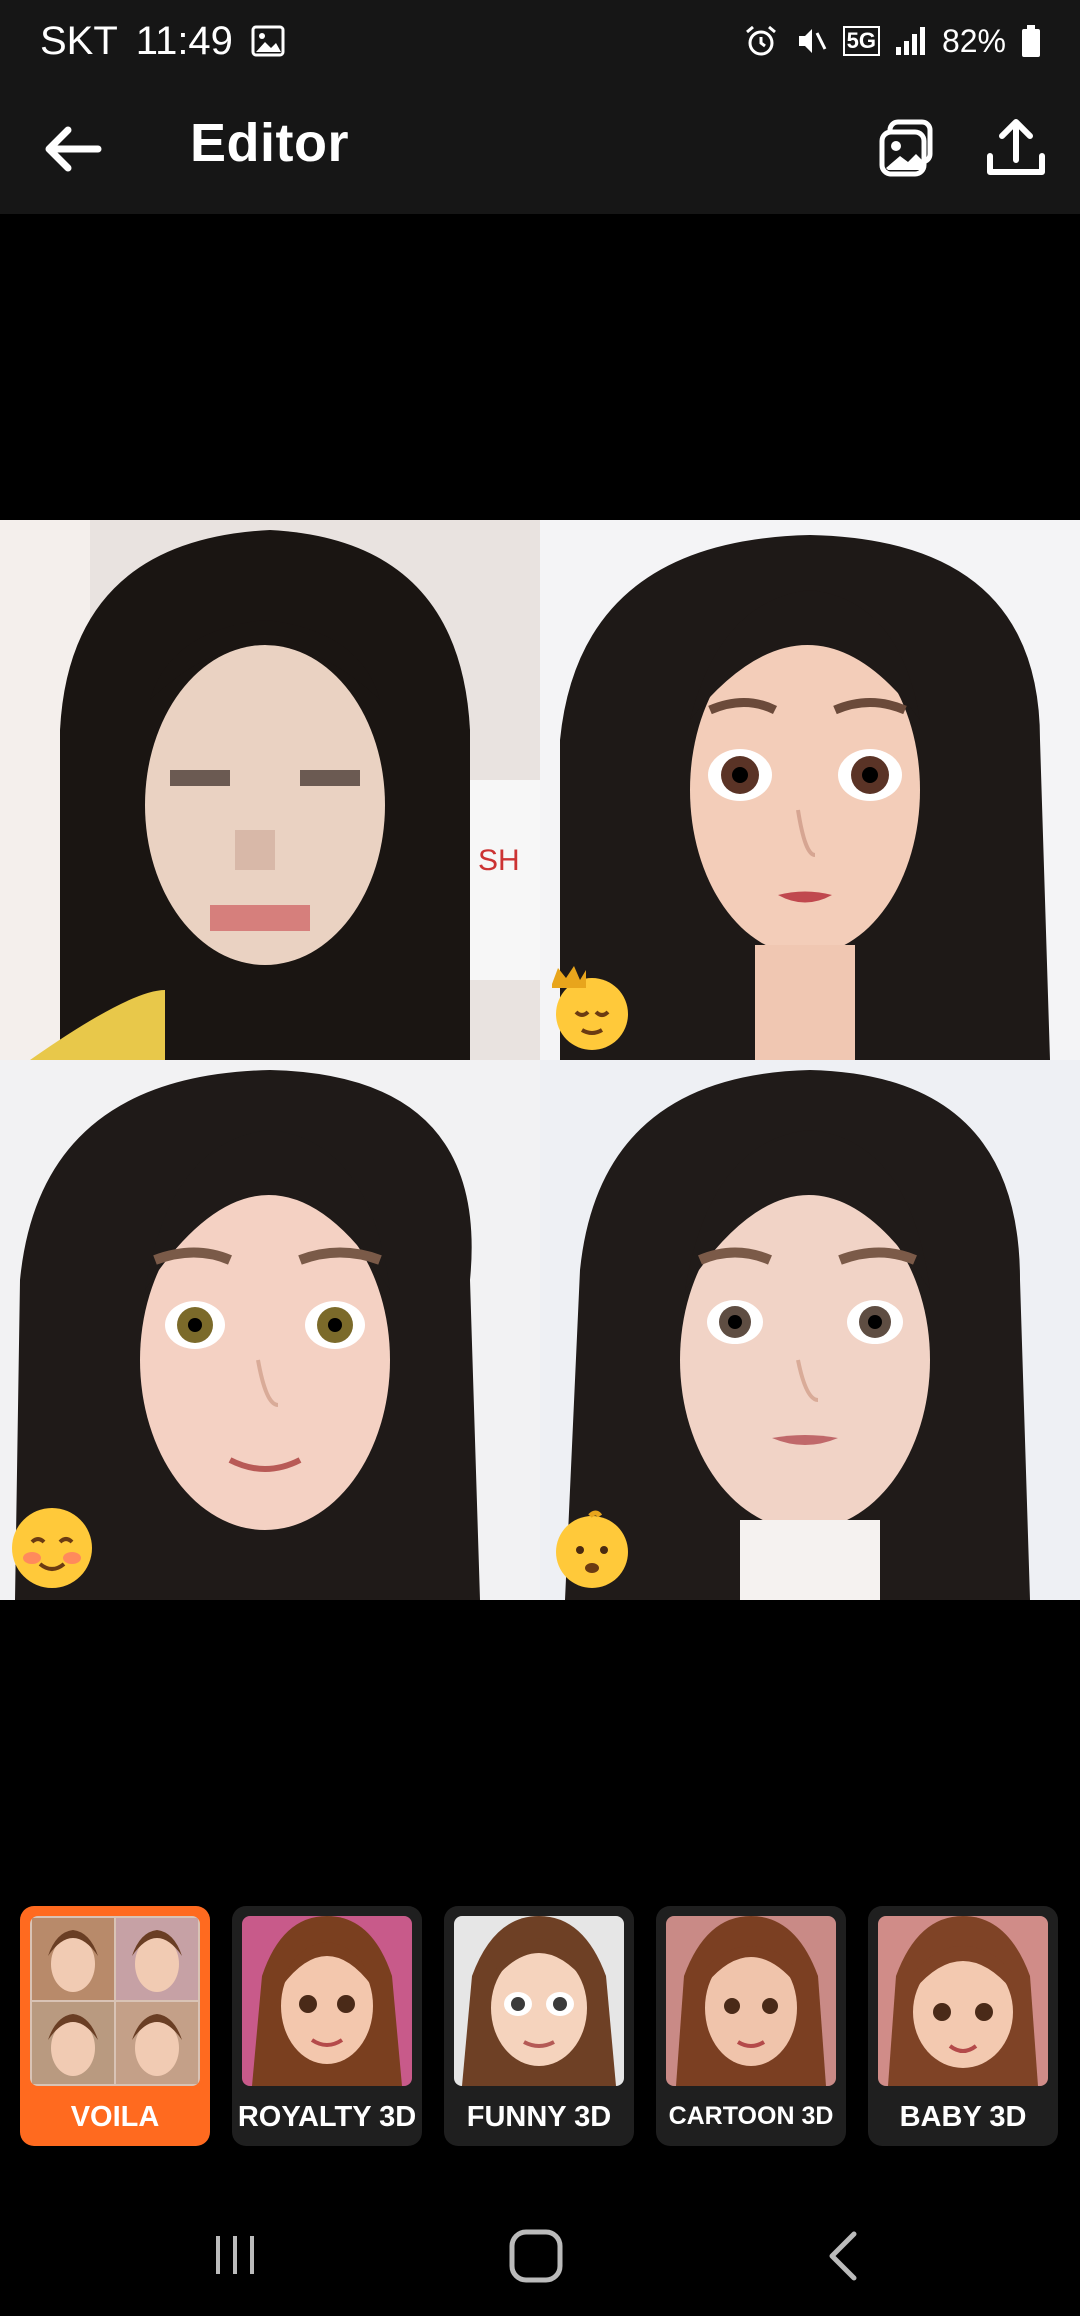 Image resolution: width=1080 pixels, height=2316 pixels. I want to click on style-label-voila: VOILA, so click(115, 2117).